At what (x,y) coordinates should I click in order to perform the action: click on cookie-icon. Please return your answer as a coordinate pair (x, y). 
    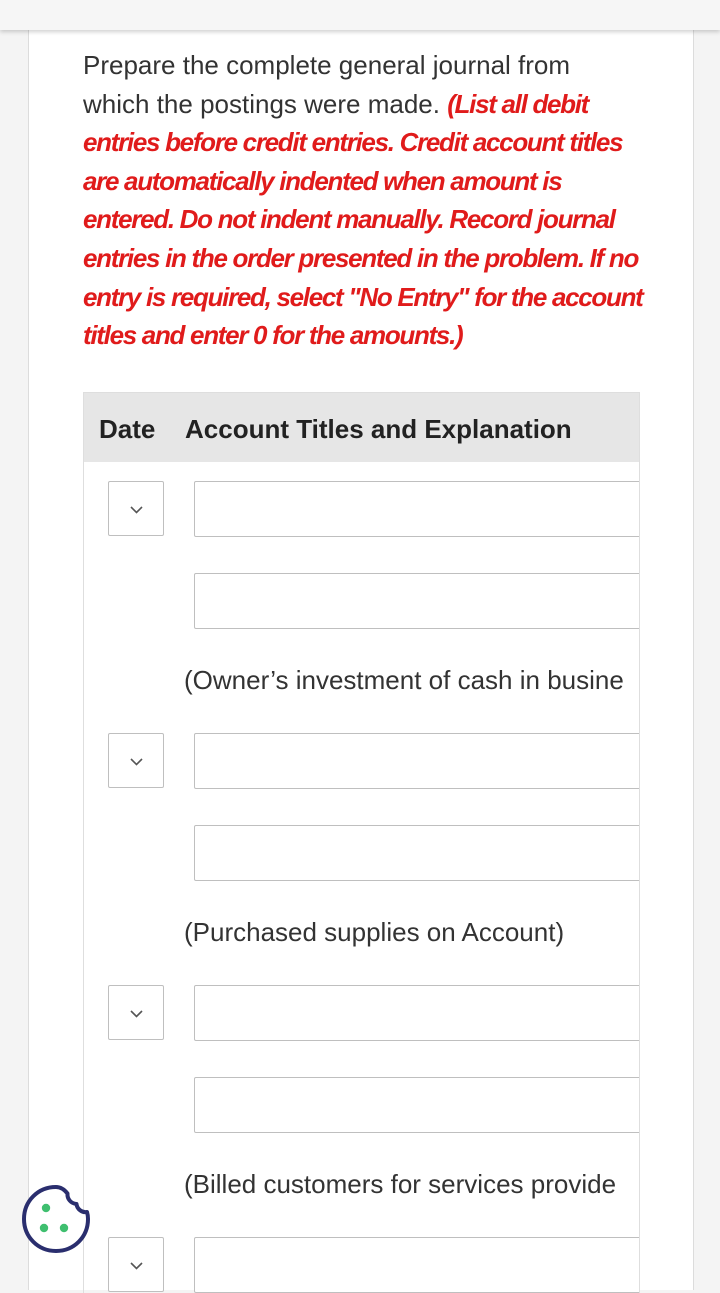
    Looking at the image, I should click on (56, 1219).